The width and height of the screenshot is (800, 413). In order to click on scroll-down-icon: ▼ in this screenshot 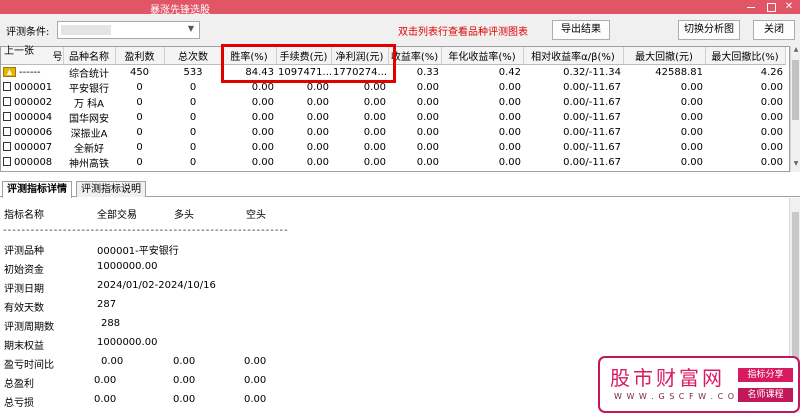, I will do `click(795, 166)`.